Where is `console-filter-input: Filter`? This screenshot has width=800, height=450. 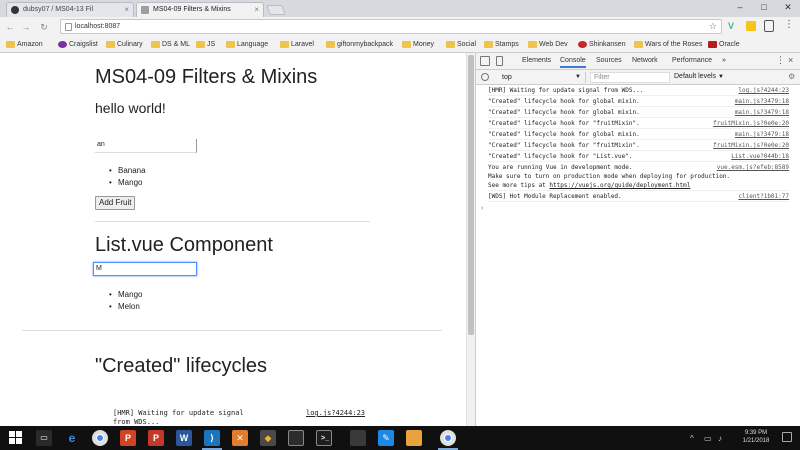
console-filter-input: Filter is located at coordinates (630, 77).